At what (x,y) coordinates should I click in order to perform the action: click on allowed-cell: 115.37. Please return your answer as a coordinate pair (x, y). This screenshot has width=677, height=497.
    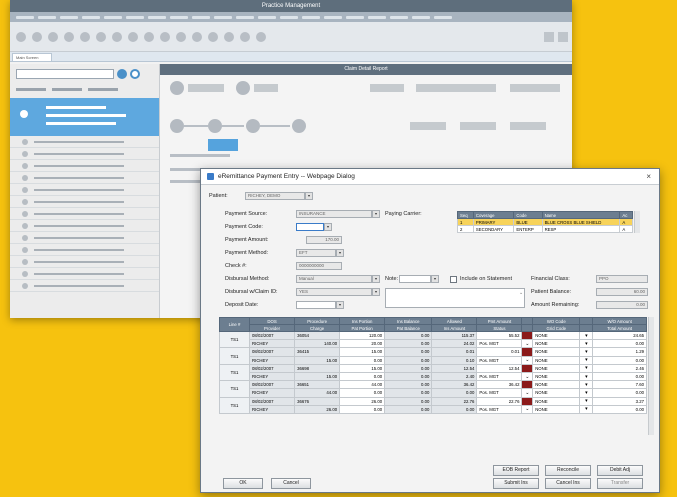
    Looking at the image, I should click on (454, 335).